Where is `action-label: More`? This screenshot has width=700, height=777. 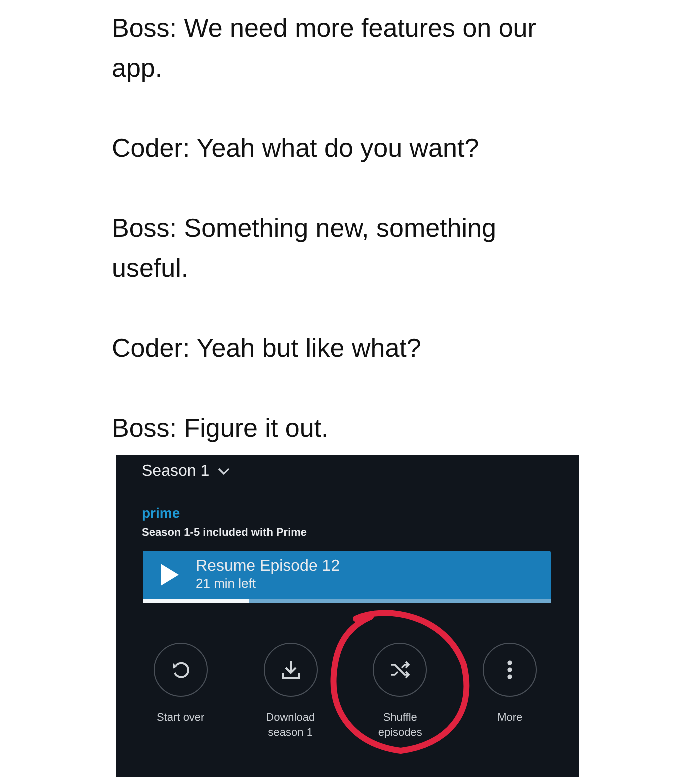
action-label: More is located at coordinates (510, 718).